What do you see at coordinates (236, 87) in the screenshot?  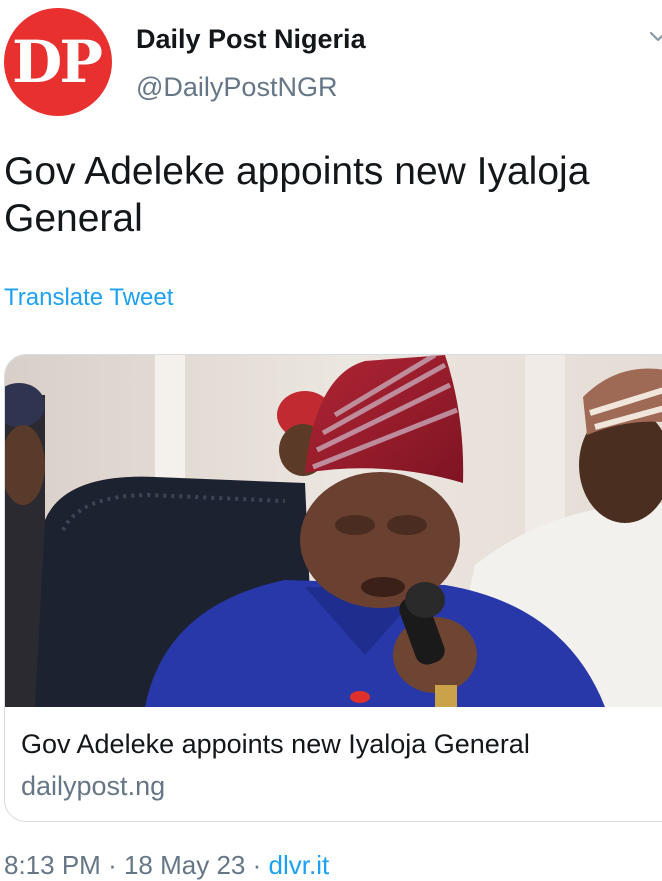 I see `author-handle: @DailyPostNGR` at bounding box center [236, 87].